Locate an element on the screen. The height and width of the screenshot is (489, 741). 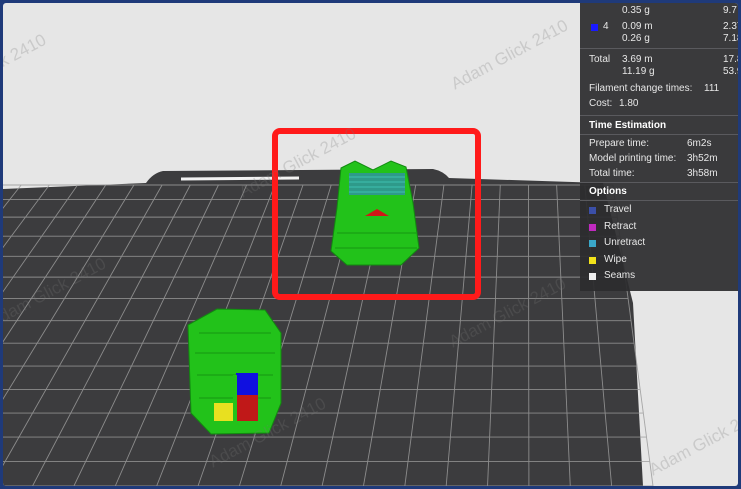
total-label: Total is located at coordinates (600, 59).